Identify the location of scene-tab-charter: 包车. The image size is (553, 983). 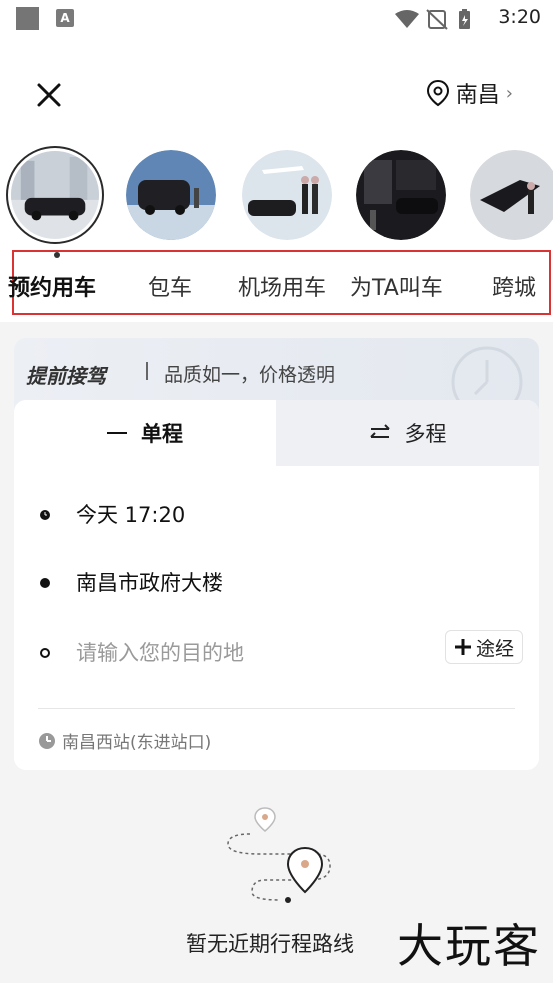
(170, 286).